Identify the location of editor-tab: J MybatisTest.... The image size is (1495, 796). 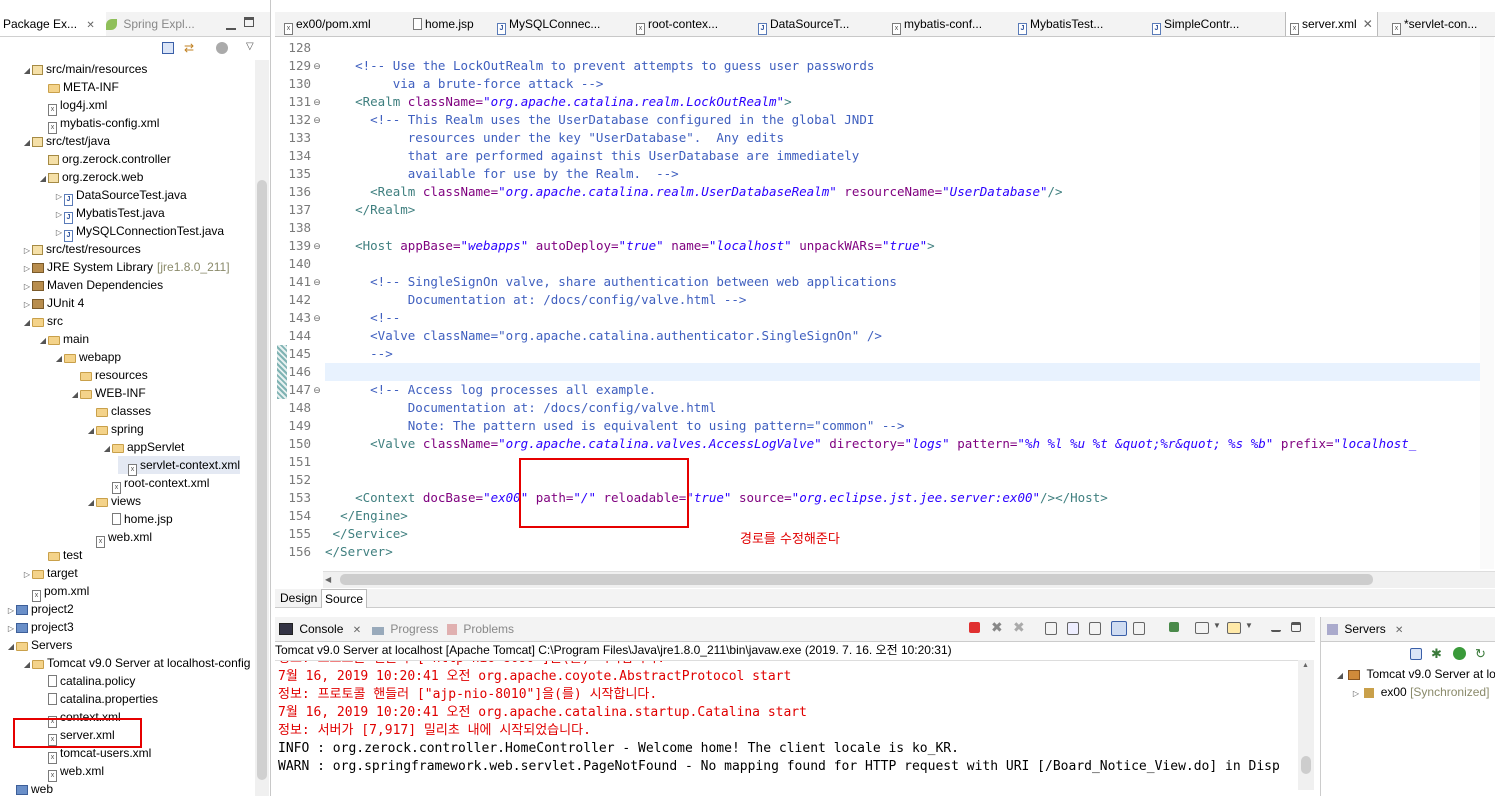
(1060, 24).